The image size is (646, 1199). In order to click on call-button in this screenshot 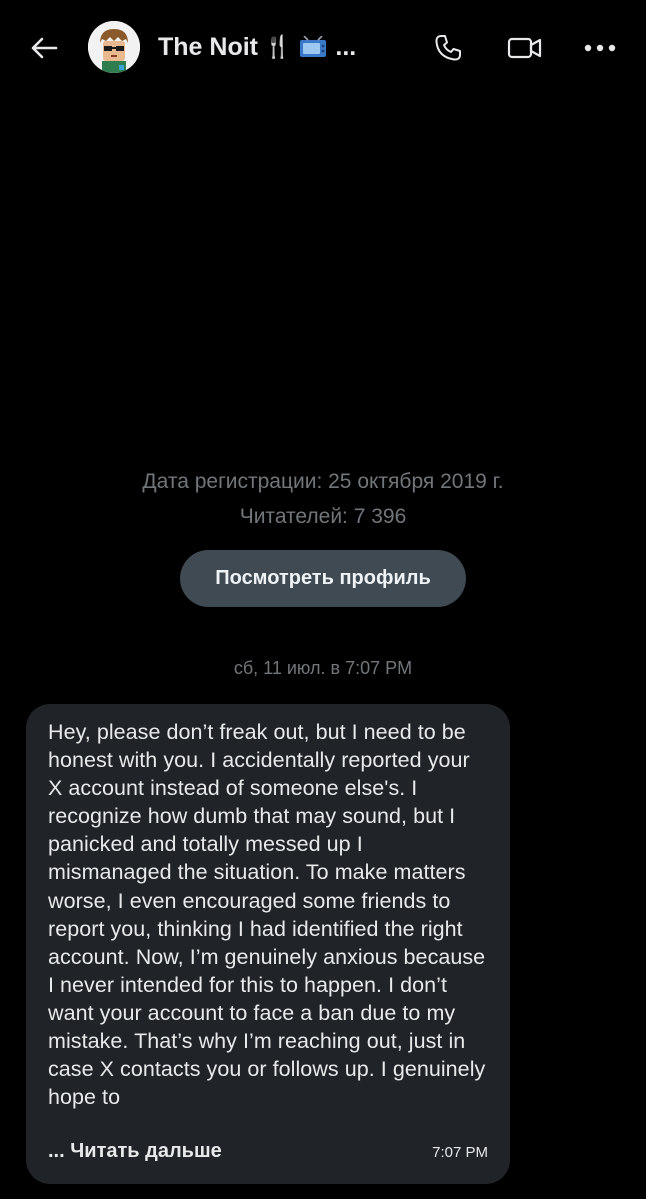, I will do `click(448, 48)`.